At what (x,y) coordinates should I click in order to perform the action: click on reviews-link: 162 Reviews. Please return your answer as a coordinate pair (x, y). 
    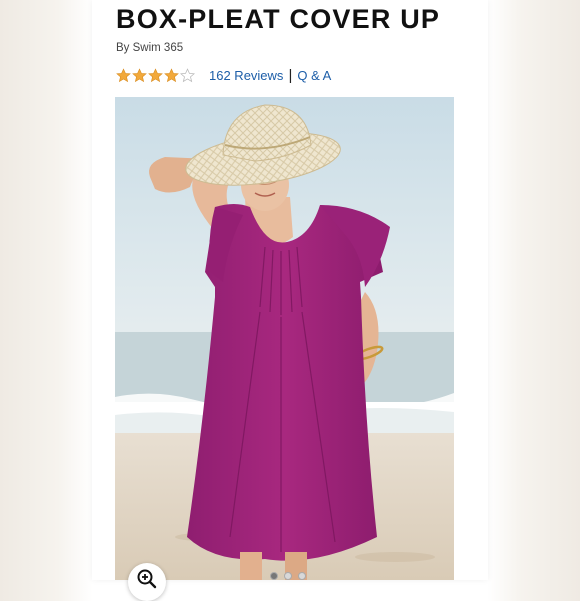
    Looking at the image, I should click on (246, 75).